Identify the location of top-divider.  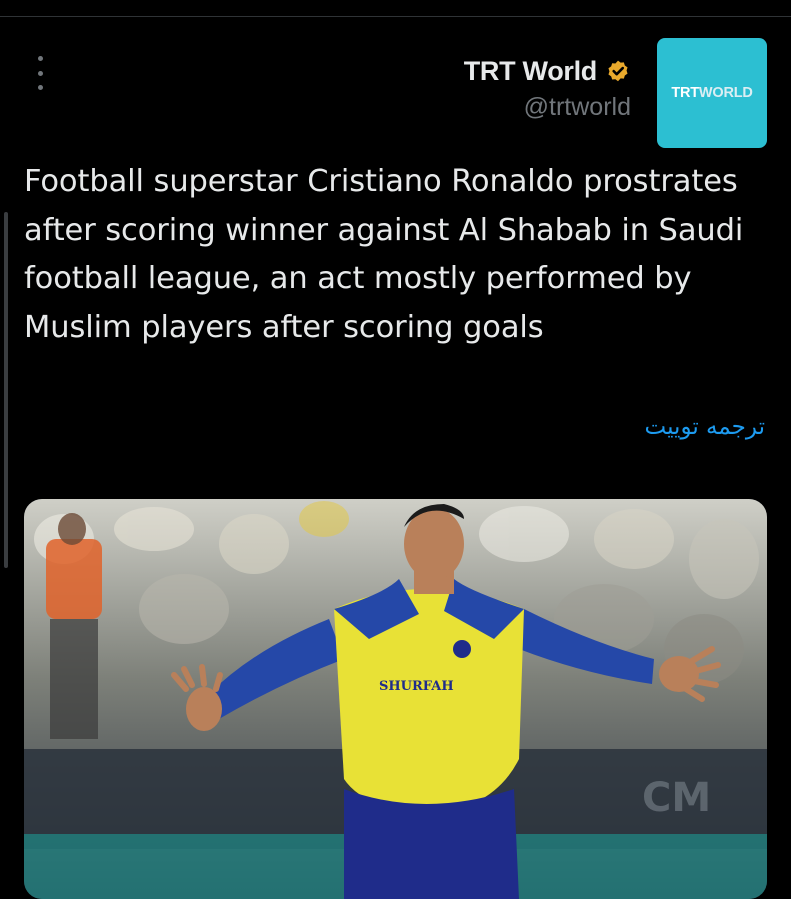
(395, 16).